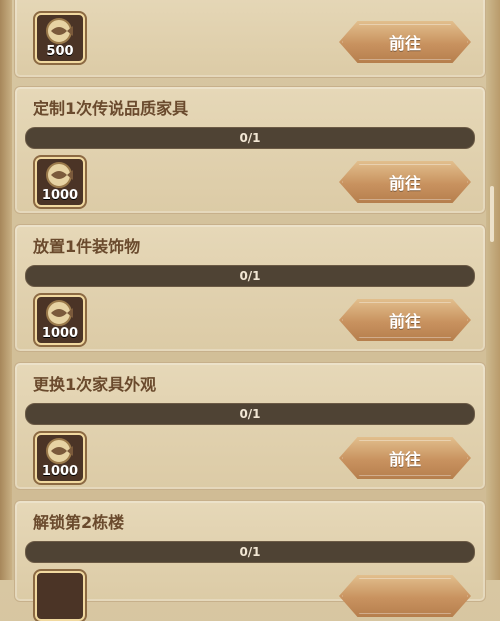 Image resolution: width=500 pixels, height=621 pixels. What do you see at coordinates (111, 108) in the screenshot?
I see `task-title: 定制1次传说品质家具` at bounding box center [111, 108].